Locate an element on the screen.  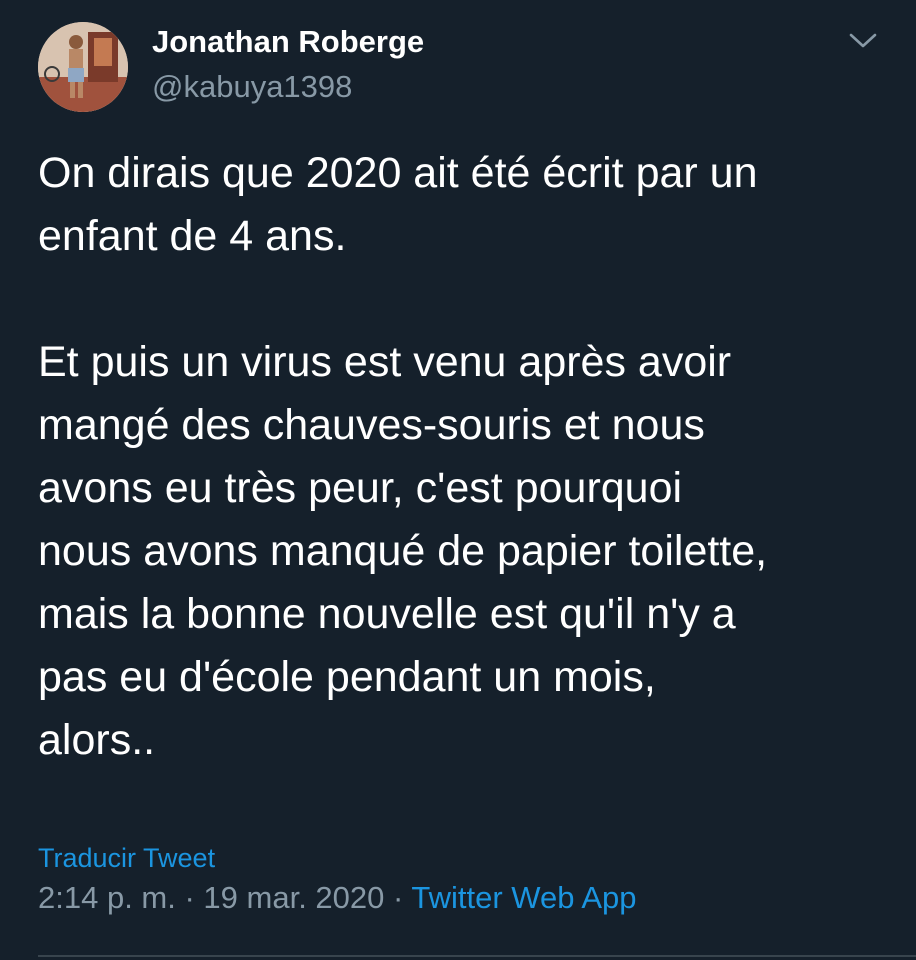
translate-tweet-link: Traducir Tweet is located at coordinates (126, 858).